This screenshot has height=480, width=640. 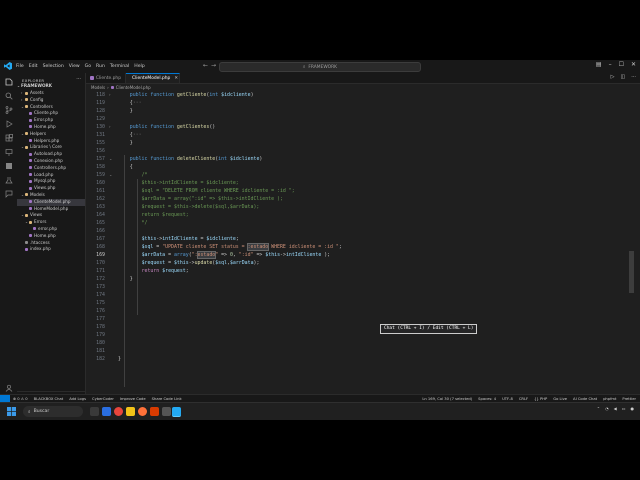 What do you see at coordinates (624, 408) in the screenshot?
I see `battery-icon: ▭` at bounding box center [624, 408].